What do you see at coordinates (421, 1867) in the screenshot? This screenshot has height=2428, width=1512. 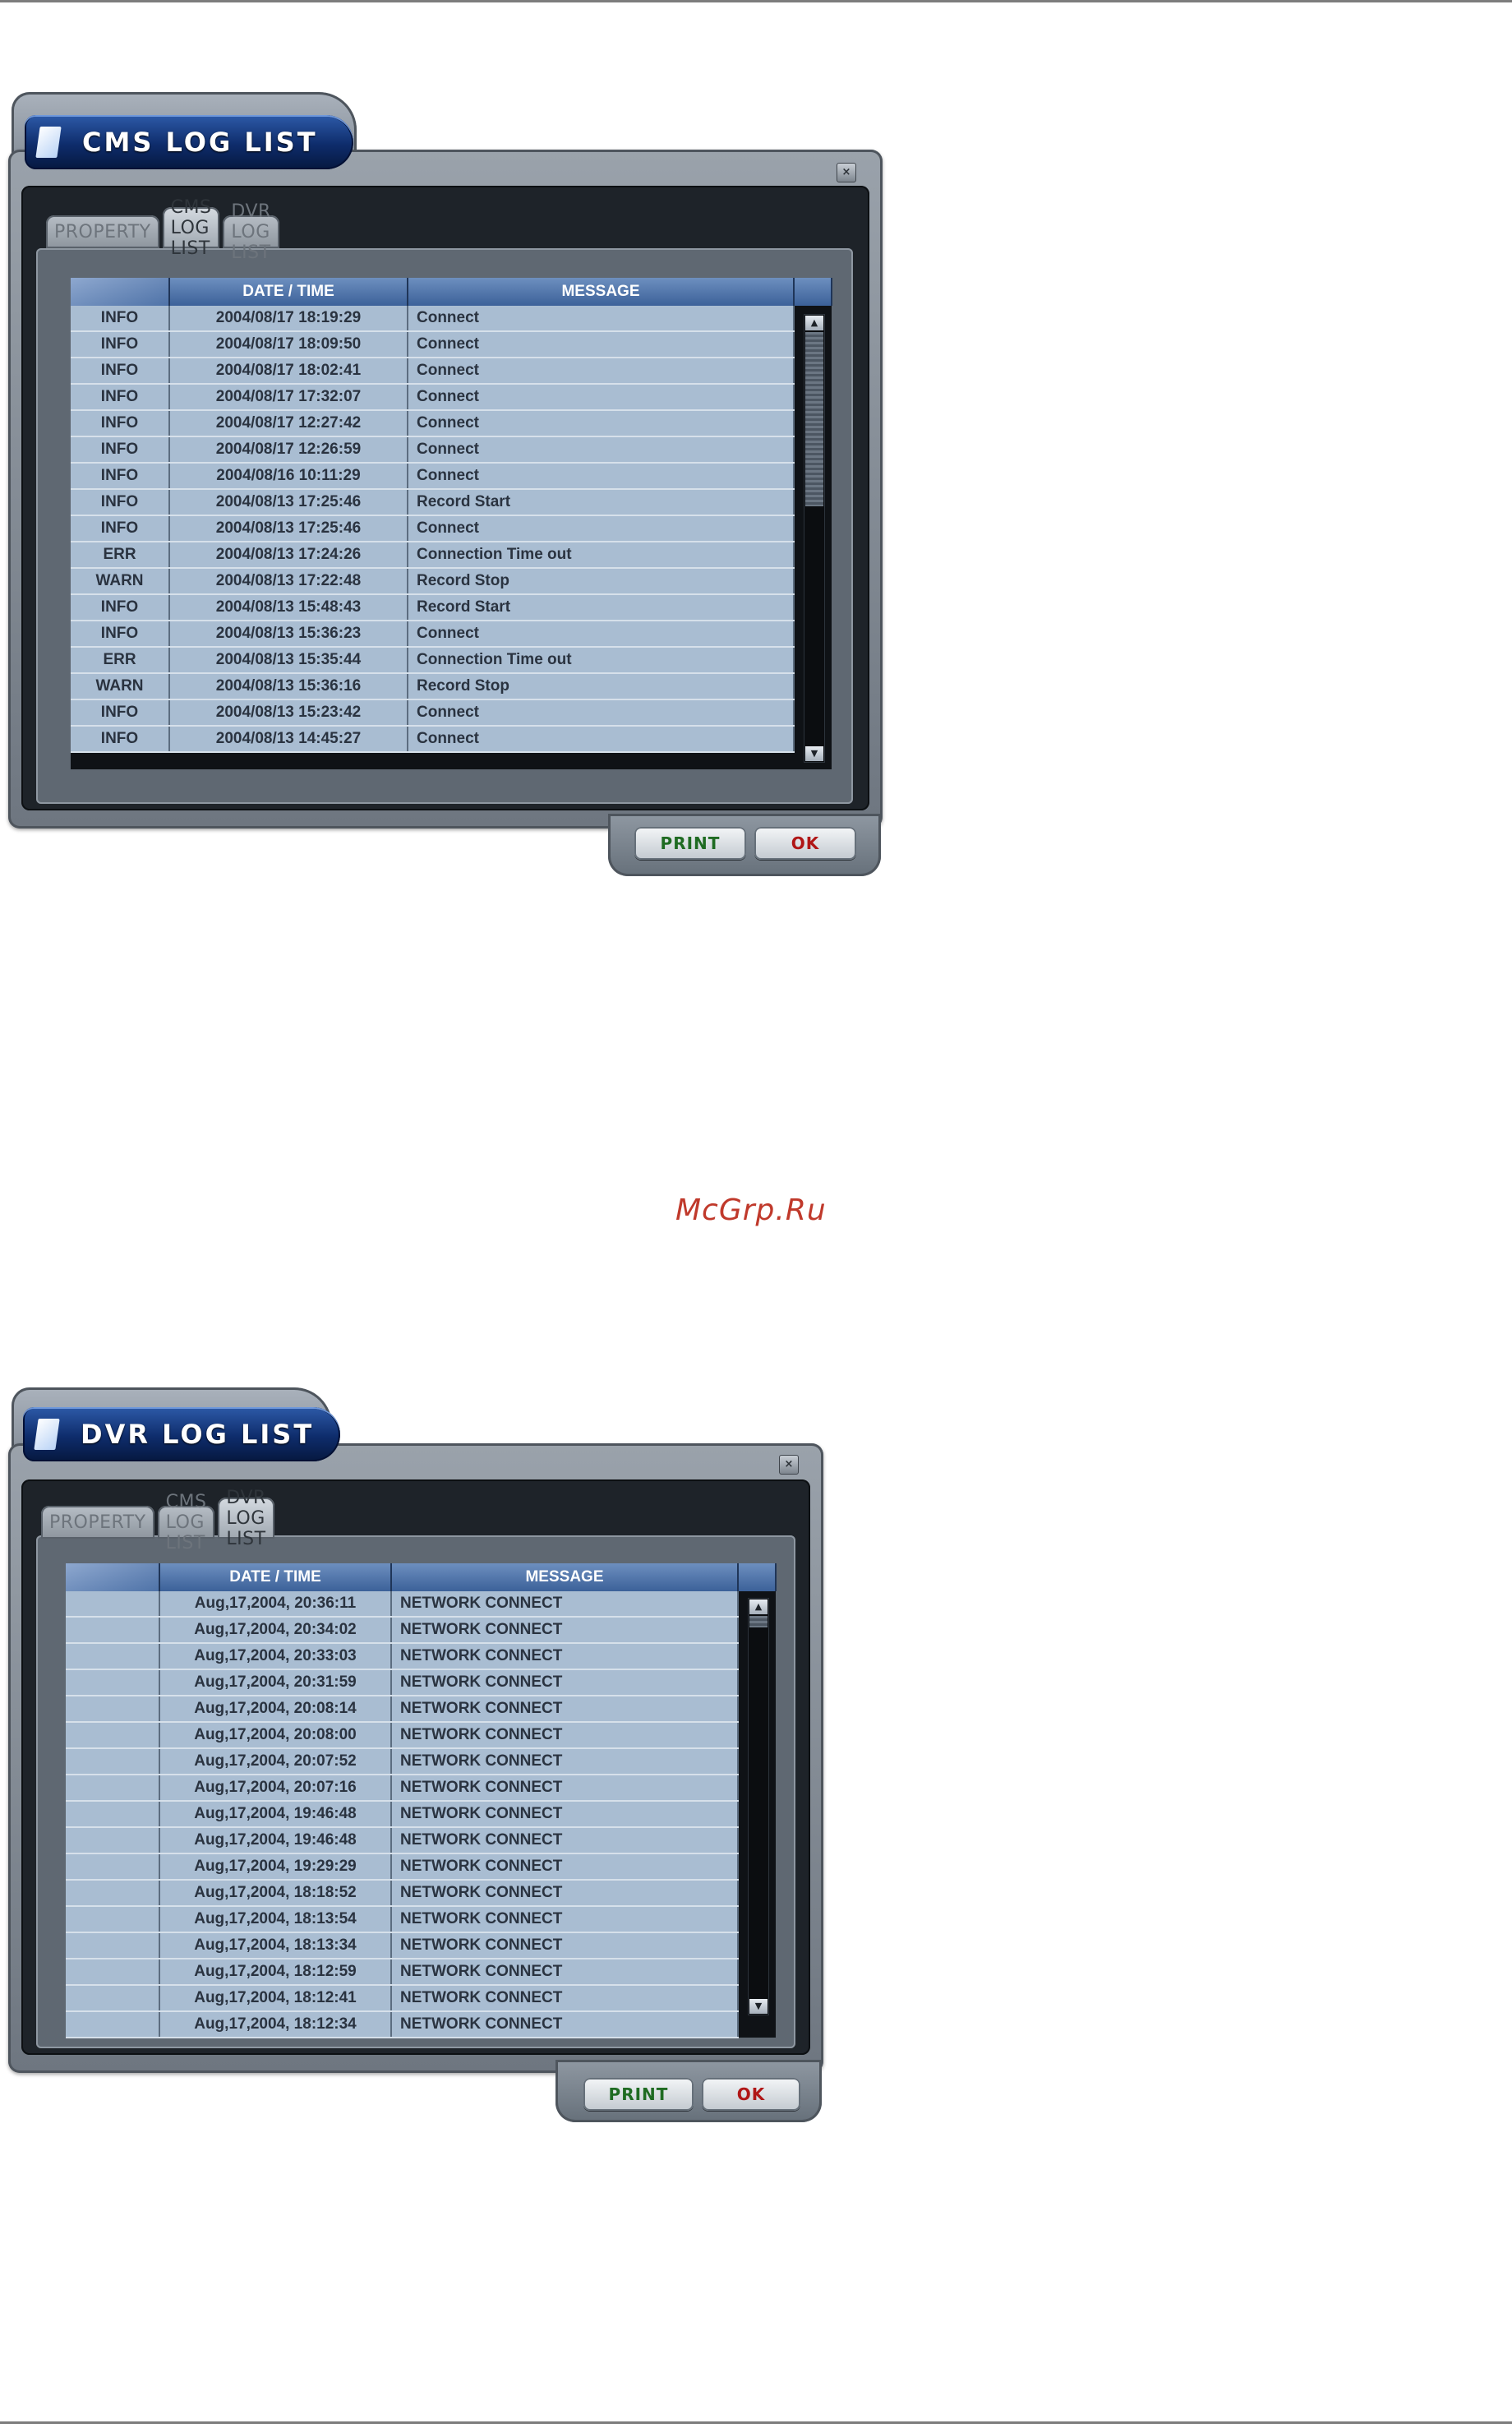 I see `table-row: Aug,17,2004, 19:29:29 NETWORK CONNECT` at bounding box center [421, 1867].